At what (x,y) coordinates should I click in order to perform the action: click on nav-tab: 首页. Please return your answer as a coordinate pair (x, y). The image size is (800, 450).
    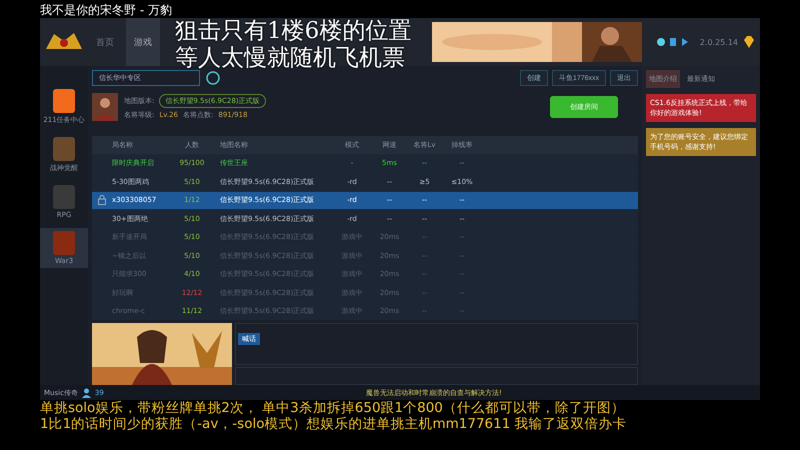
    Looking at the image, I should click on (105, 42).